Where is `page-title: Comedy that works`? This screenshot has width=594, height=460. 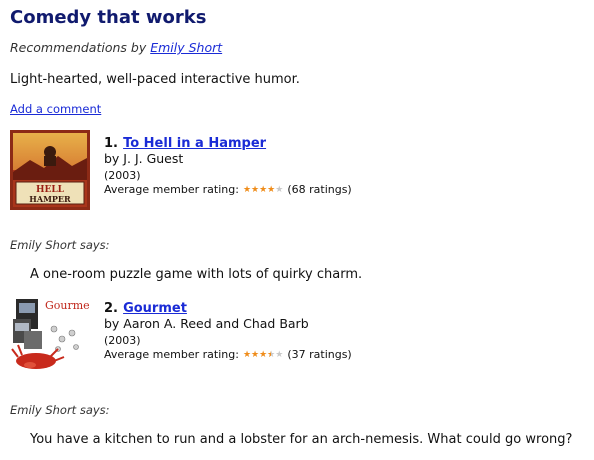
page-title: Comedy that works is located at coordinates (108, 17).